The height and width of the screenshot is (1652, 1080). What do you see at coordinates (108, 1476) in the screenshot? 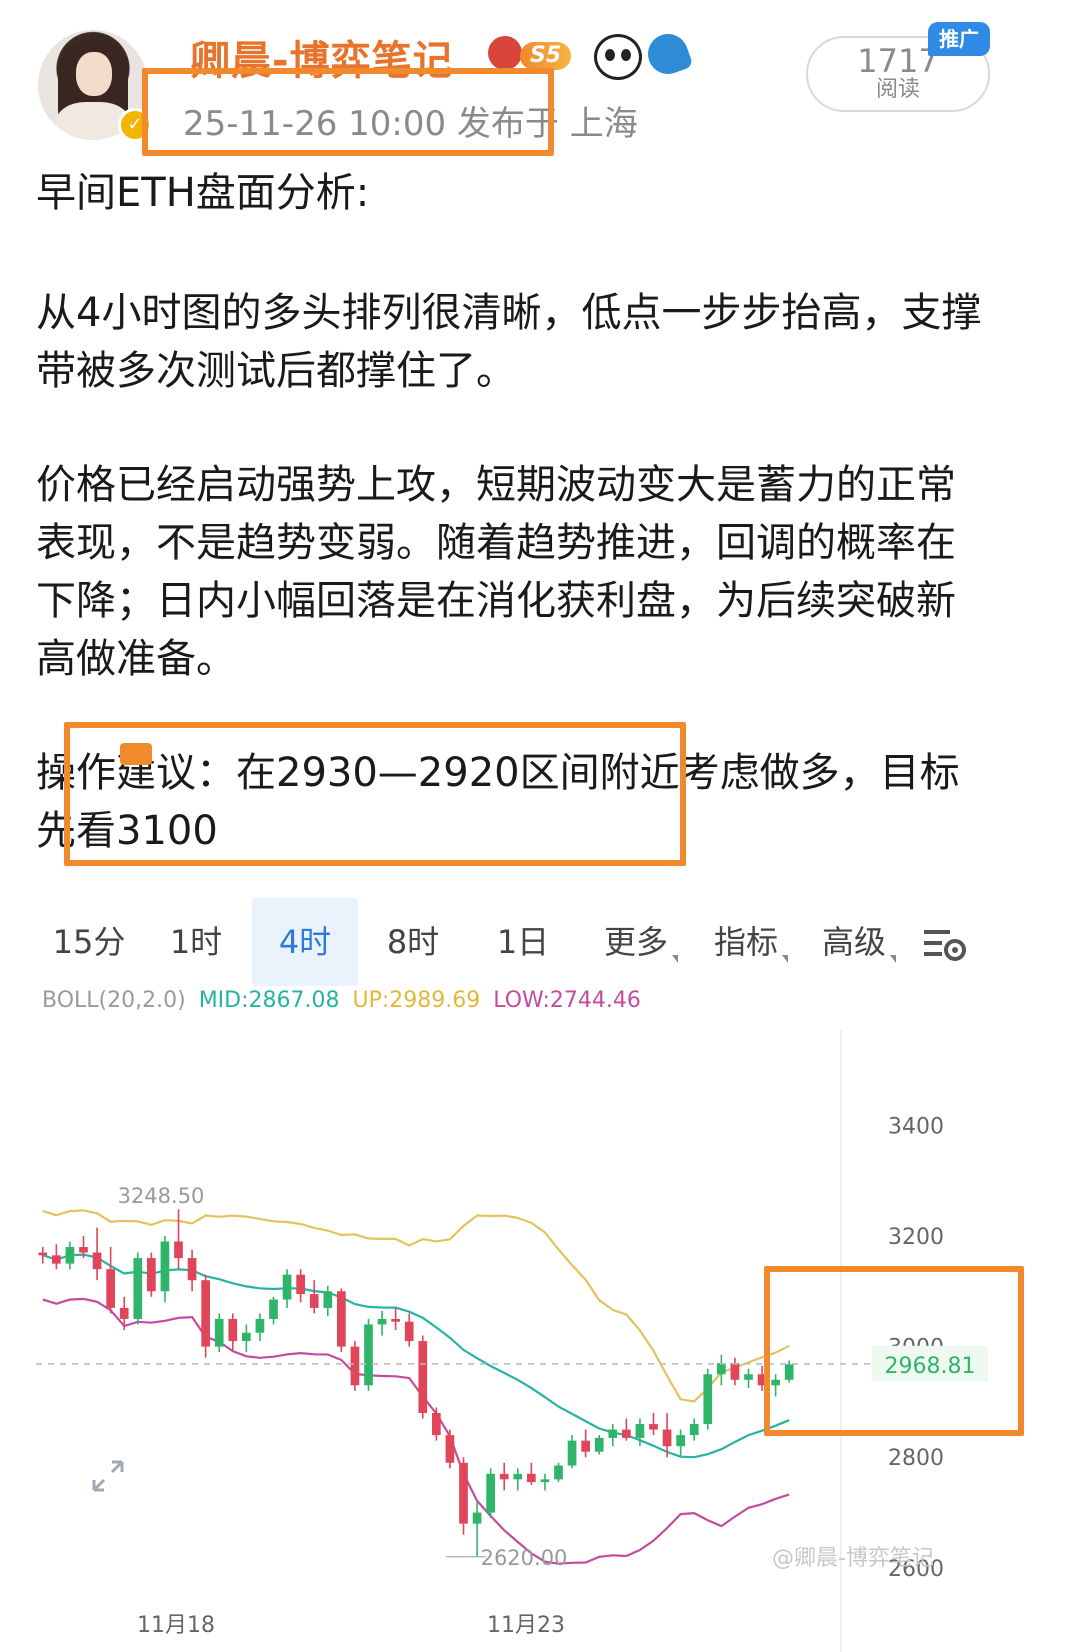
I see `expand-icon` at bounding box center [108, 1476].